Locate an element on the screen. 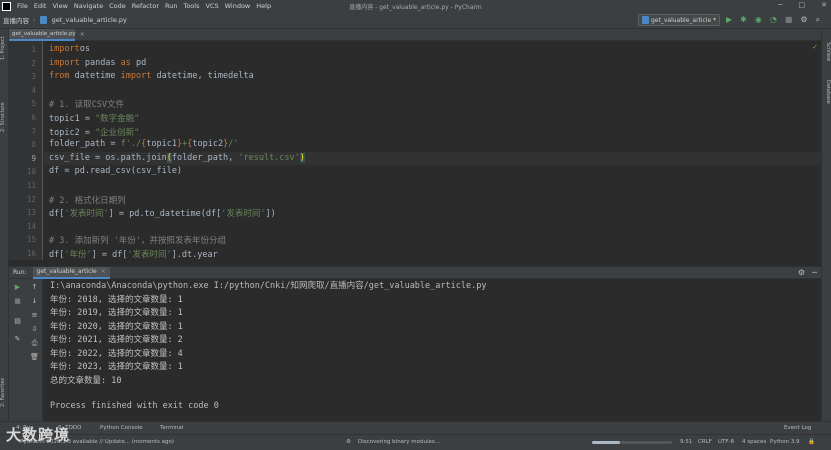 Image resolution: width=831 pixels, height=450 pixels. code-token: ) is located at coordinates (302, 157).